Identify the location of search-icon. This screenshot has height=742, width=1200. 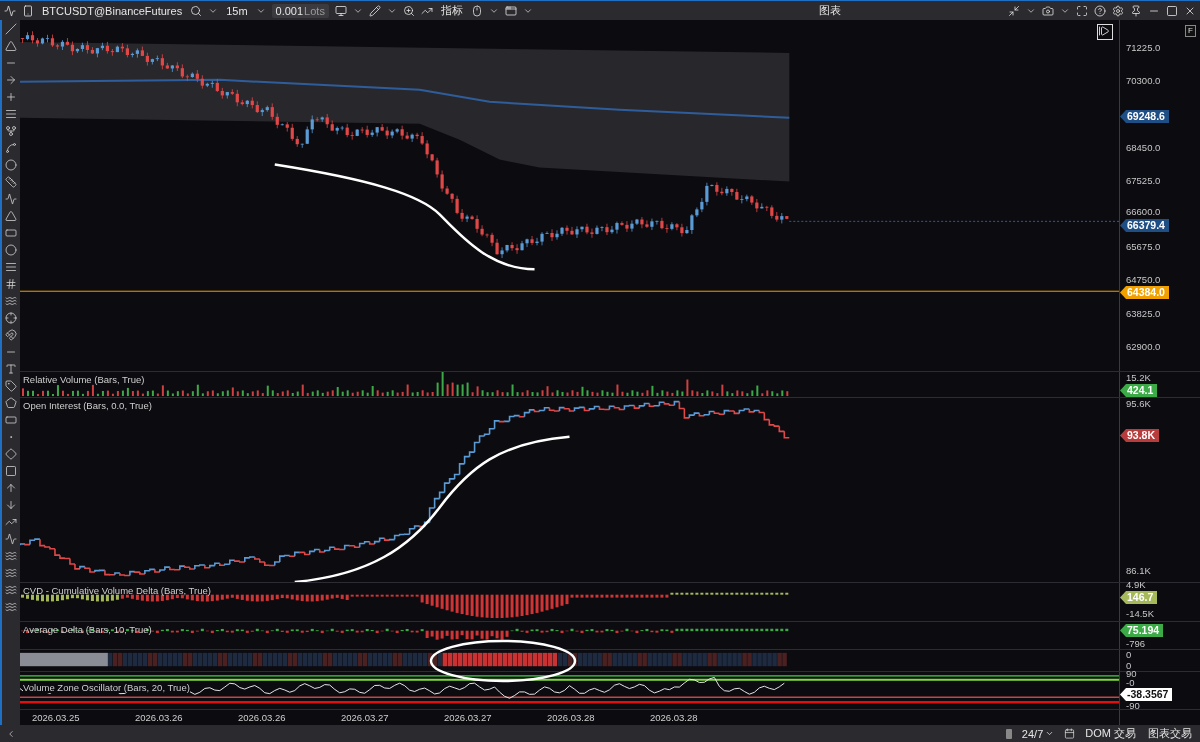
(196, 10).